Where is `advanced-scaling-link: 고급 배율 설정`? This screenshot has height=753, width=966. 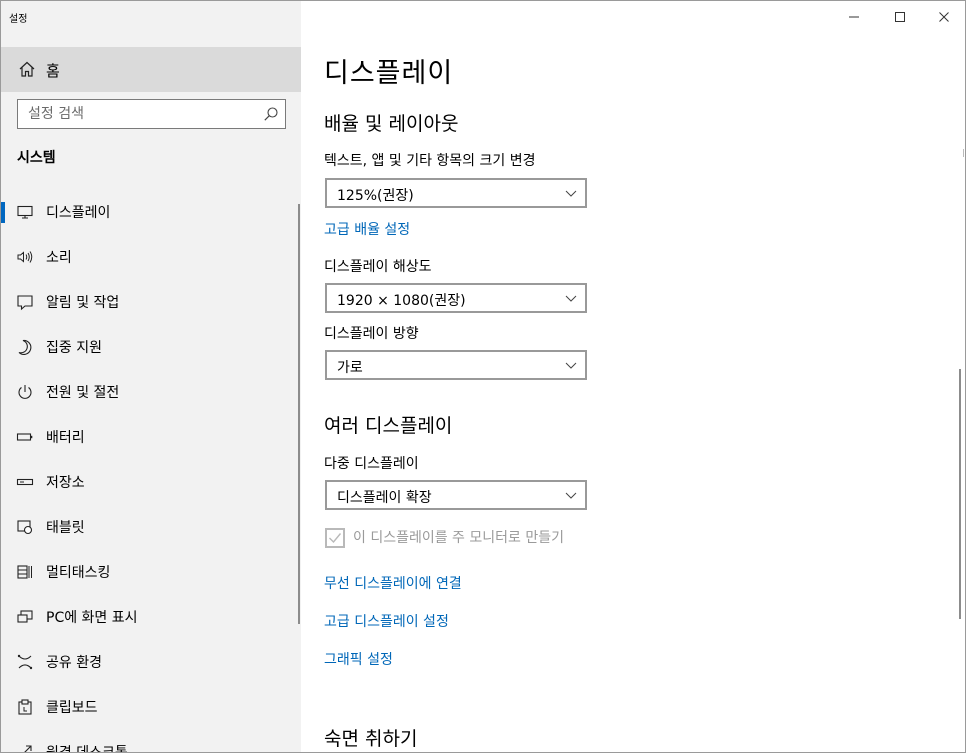
advanced-scaling-link: 고급 배율 설정 is located at coordinates (367, 229).